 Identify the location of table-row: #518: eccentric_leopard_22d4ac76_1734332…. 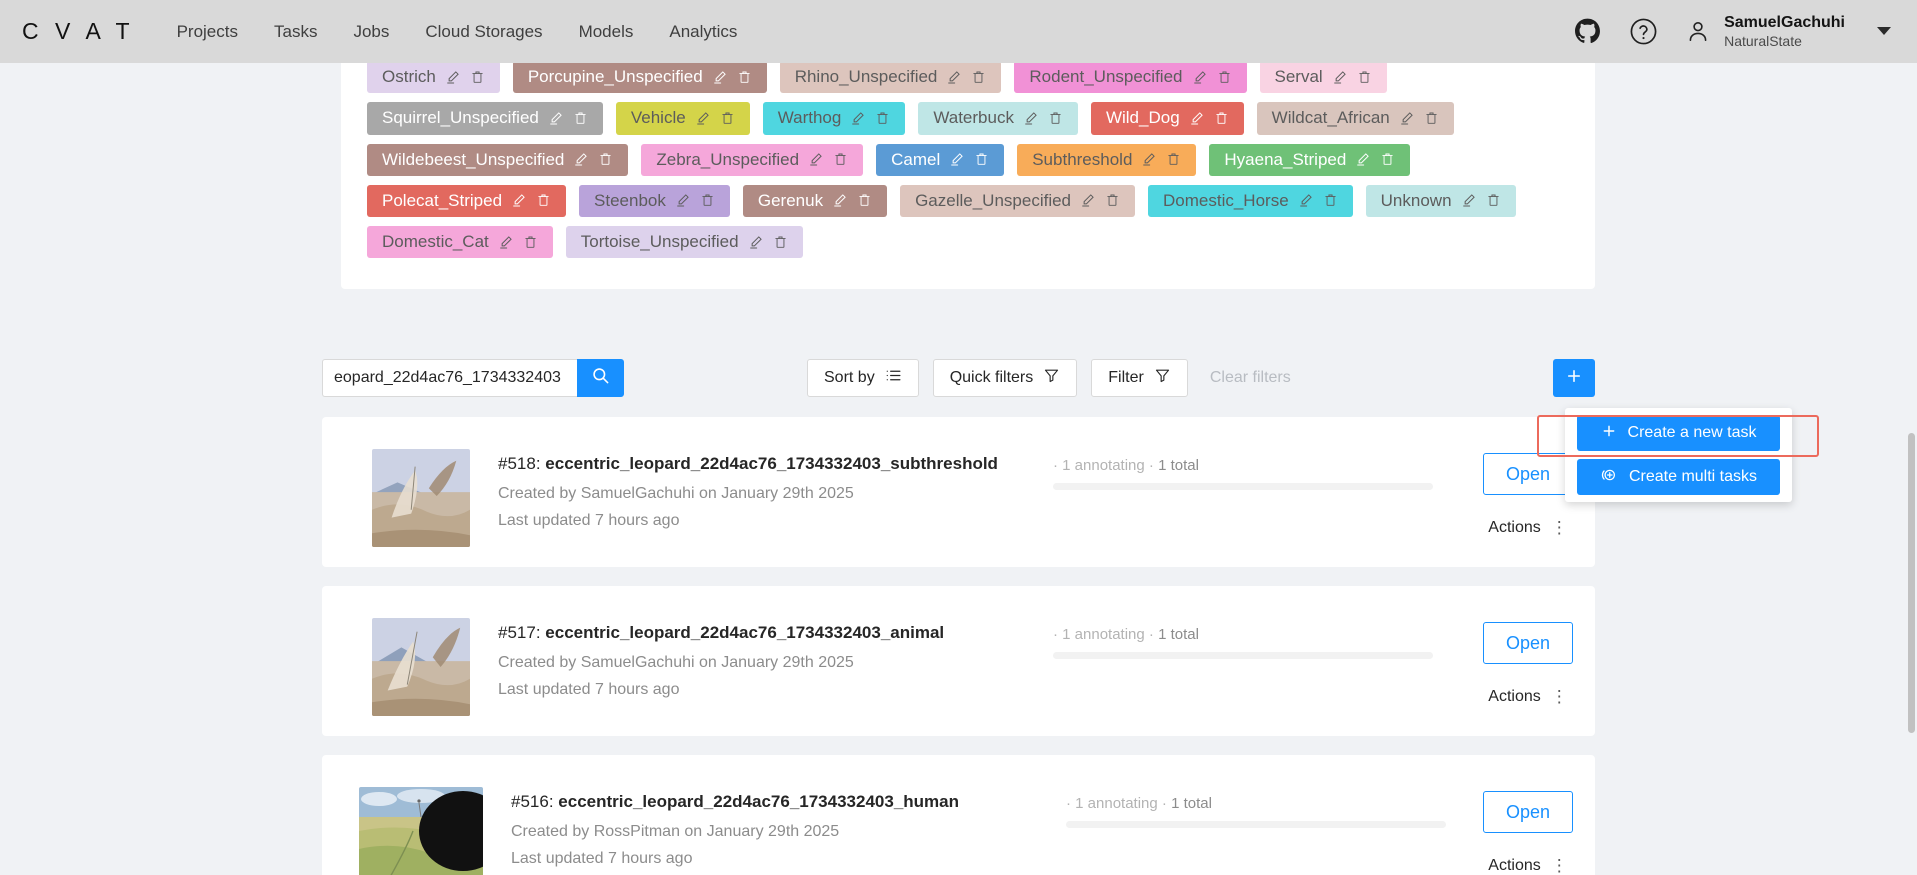
(958, 492).